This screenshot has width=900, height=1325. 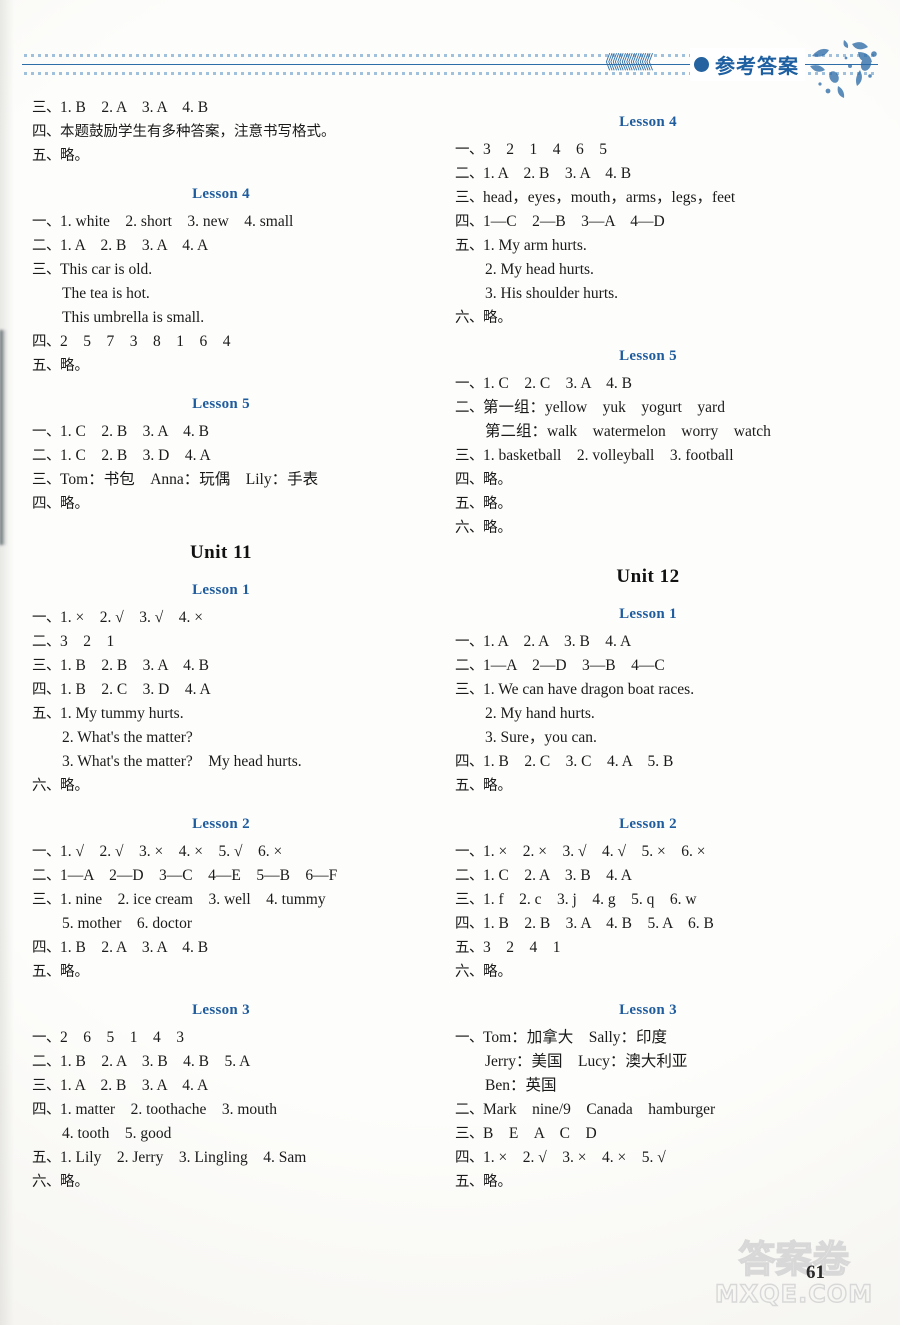 I want to click on answer-continuation-line: 3. Sure，you can., so click(x=541, y=737).